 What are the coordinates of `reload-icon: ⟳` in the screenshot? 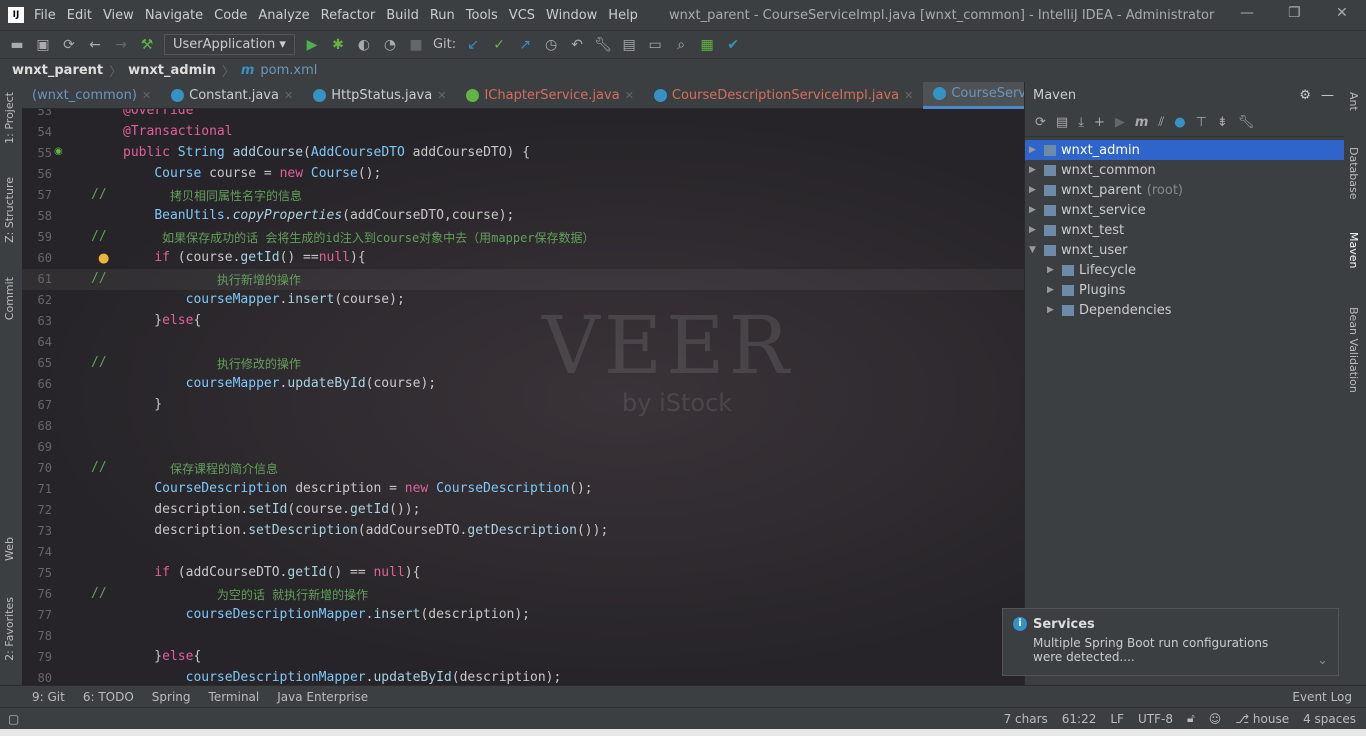 It's located at (1040, 122).